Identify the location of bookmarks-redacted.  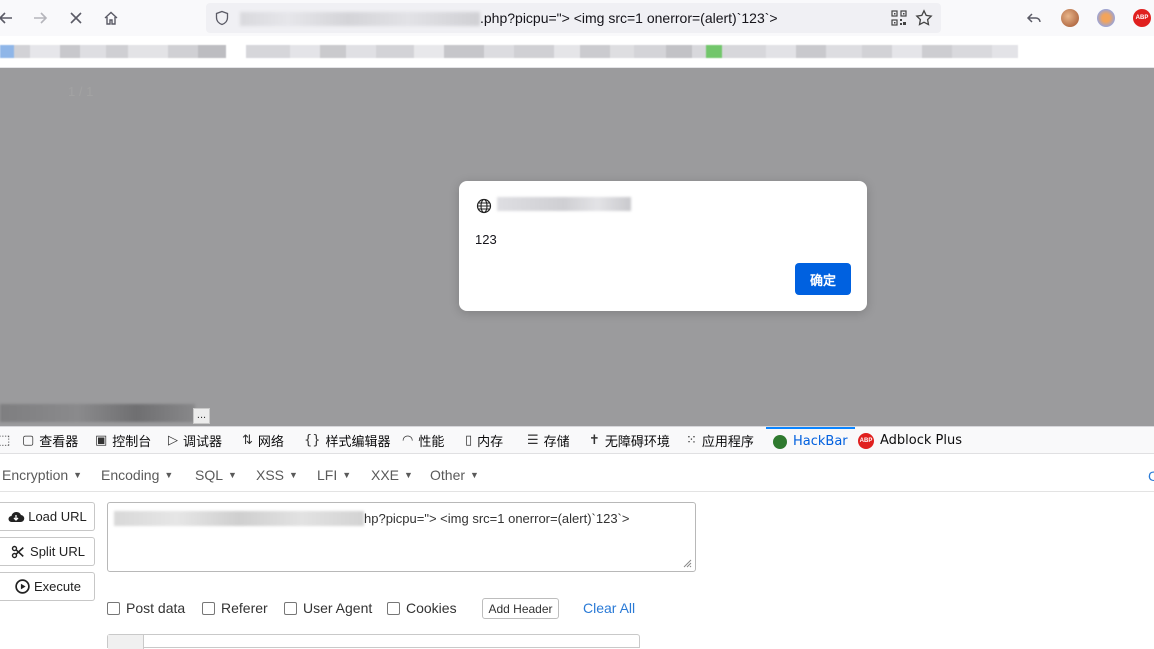
(577, 51).